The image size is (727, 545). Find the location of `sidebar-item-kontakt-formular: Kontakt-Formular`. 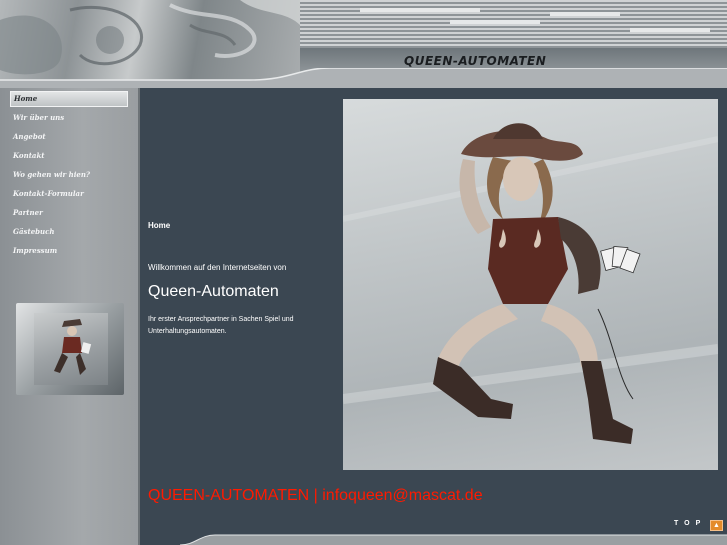

sidebar-item-kontakt-formular: Kontakt-Formular is located at coordinates (69, 194).